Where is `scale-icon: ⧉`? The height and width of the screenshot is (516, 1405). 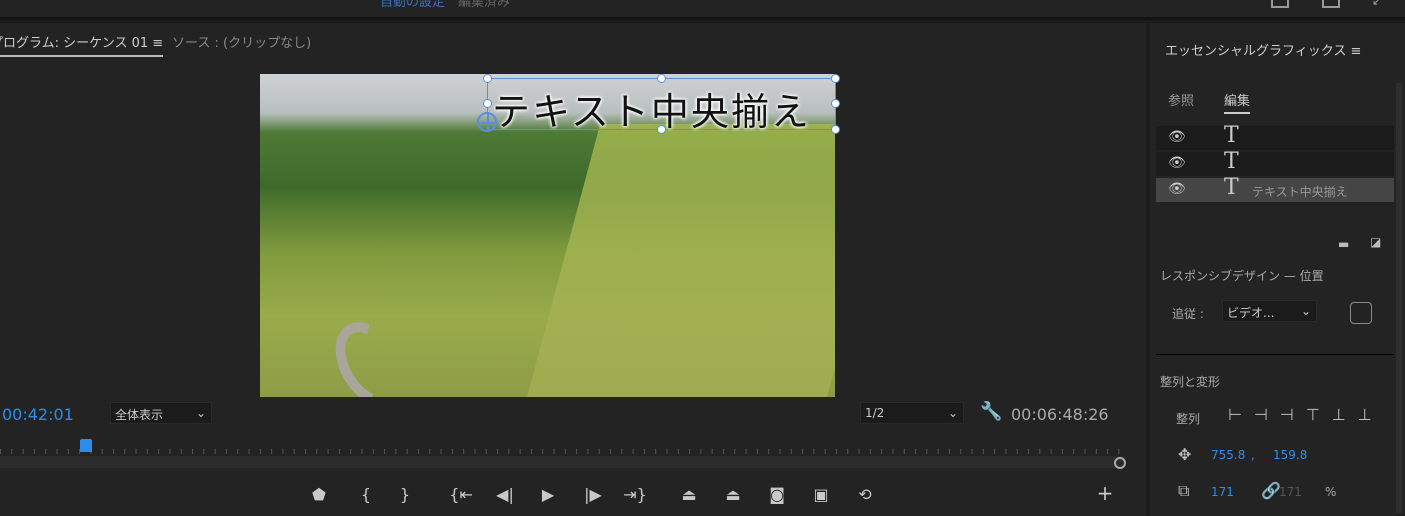
scale-icon: ⧉ is located at coordinates (1184, 490).